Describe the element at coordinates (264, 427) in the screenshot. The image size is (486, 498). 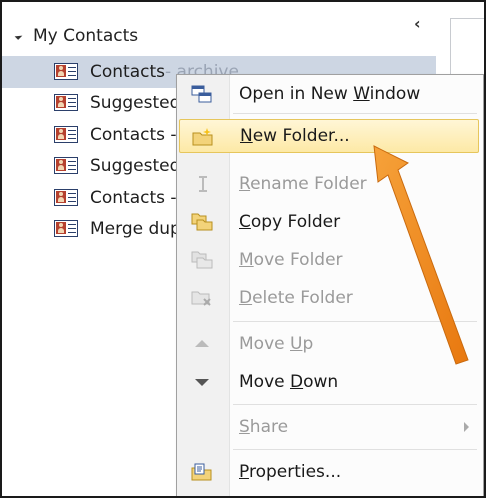
I see `menu-label: Share` at that location.